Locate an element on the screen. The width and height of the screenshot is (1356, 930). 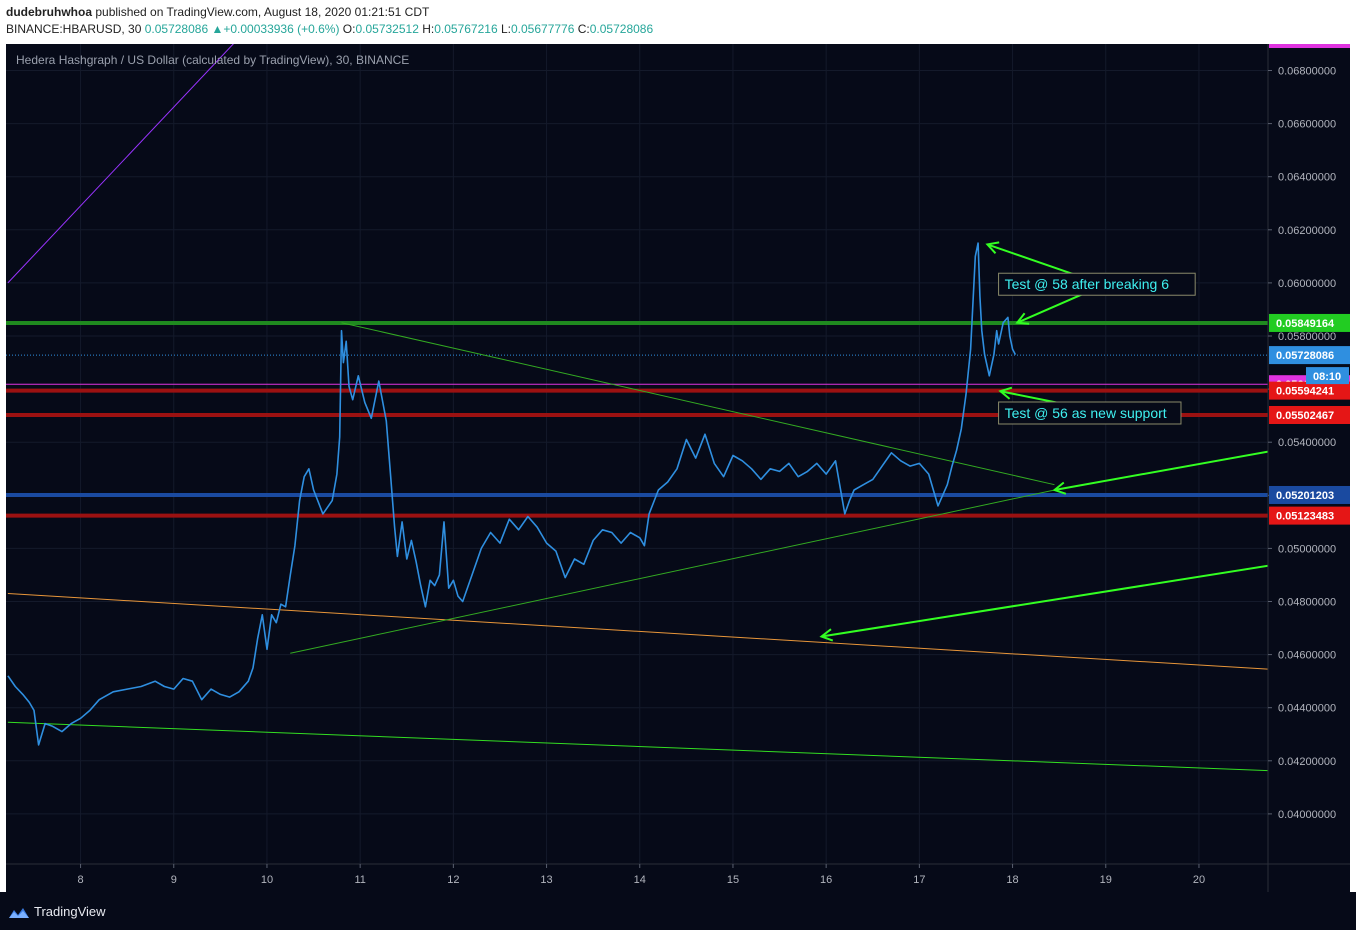
last-price: 0.05728086 is located at coordinates (176, 29).